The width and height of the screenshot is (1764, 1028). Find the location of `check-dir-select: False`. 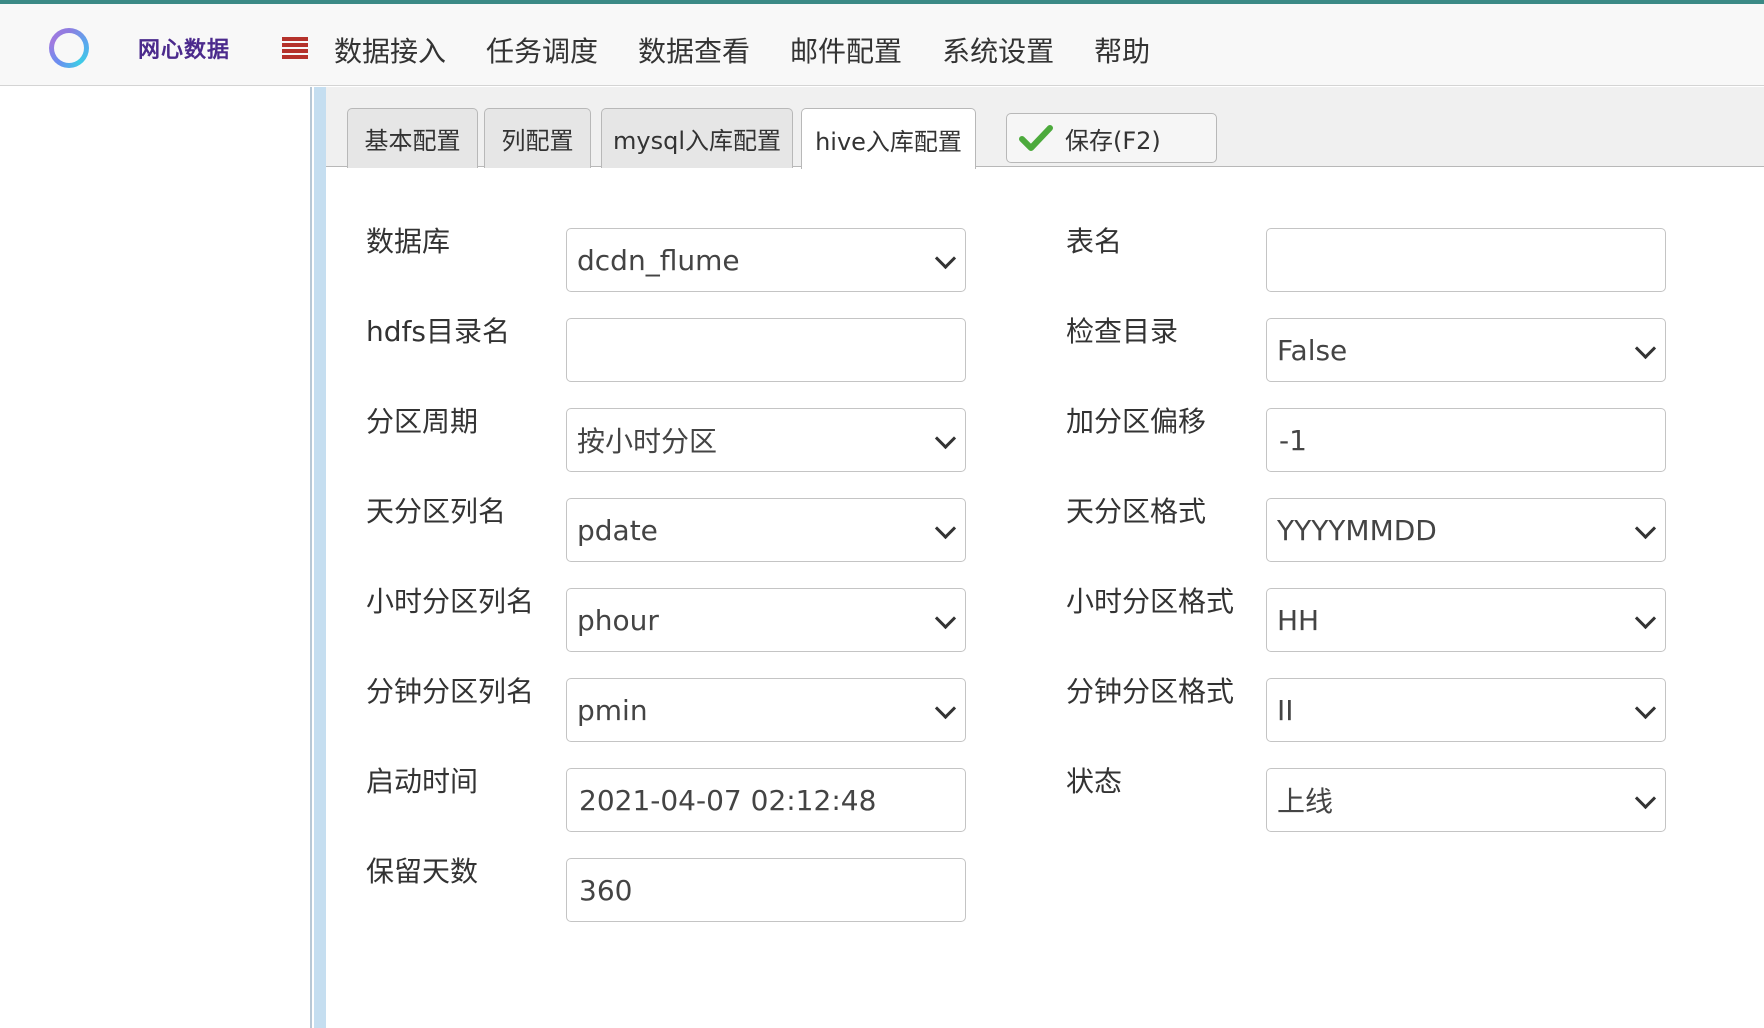

check-dir-select: False is located at coordinates (1466, 350).